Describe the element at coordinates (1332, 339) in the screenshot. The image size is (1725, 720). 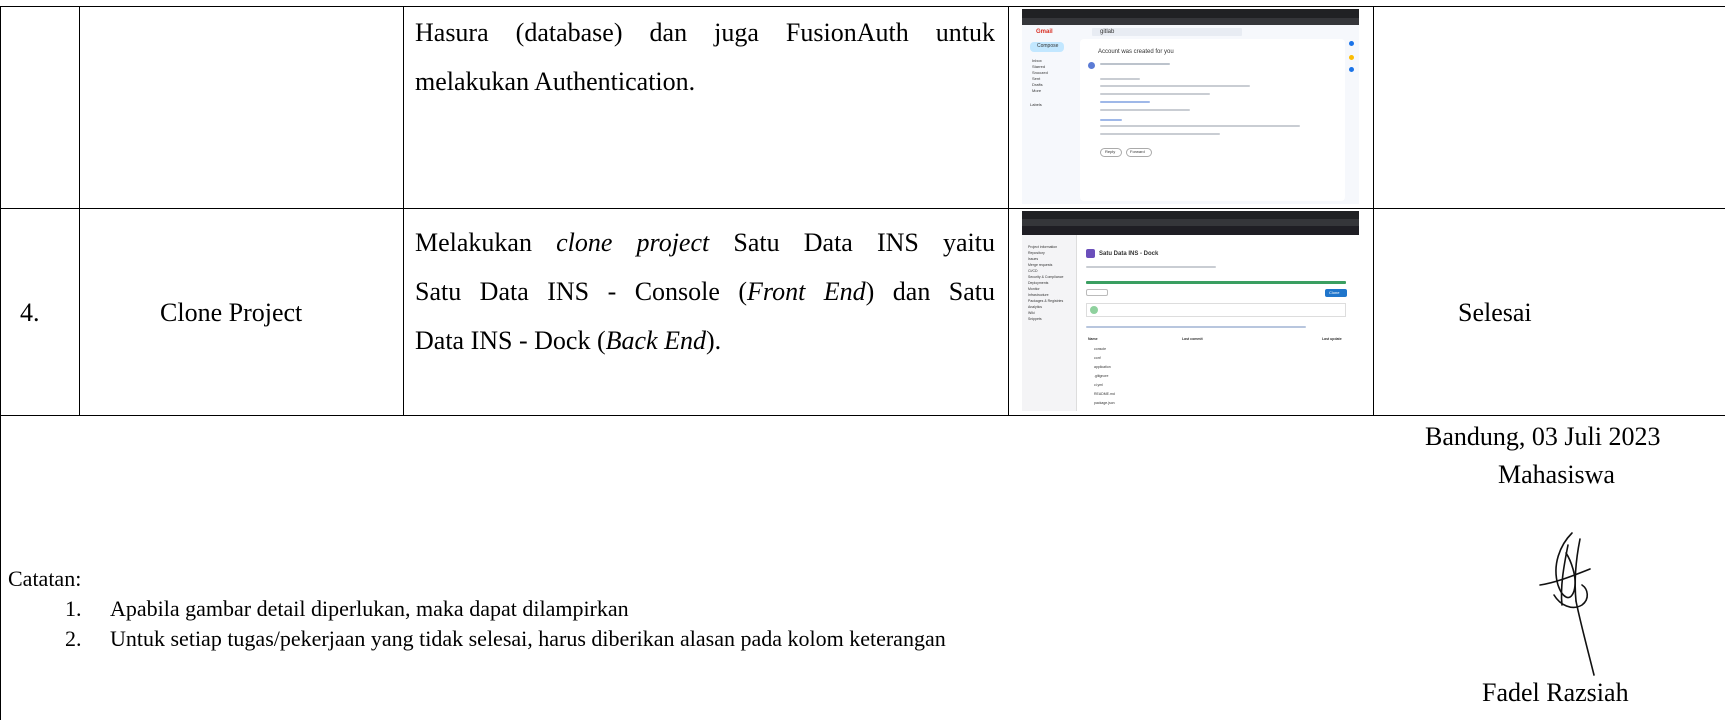
I see `files-header-last-update: Last update` at that location.